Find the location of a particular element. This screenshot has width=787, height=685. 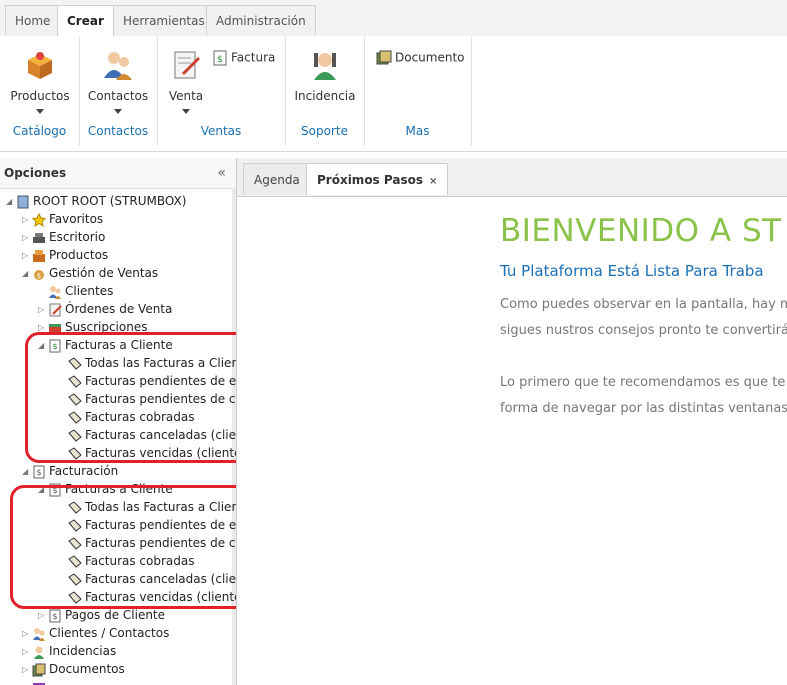

support-agent-icon is located at coordinates (325, 66).